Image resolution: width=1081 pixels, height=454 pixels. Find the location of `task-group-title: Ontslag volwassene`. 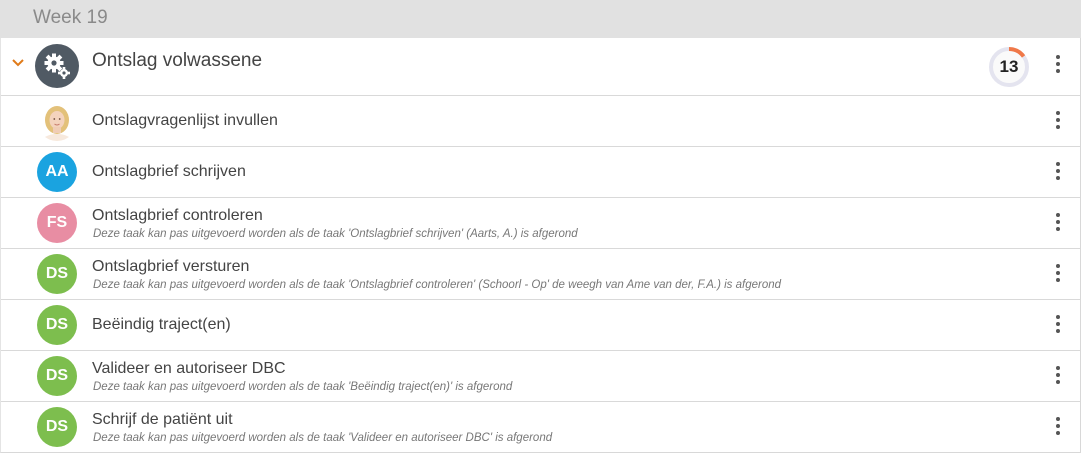

task-group-title: Ontslag volwassene is located at coordinates (177, 60).